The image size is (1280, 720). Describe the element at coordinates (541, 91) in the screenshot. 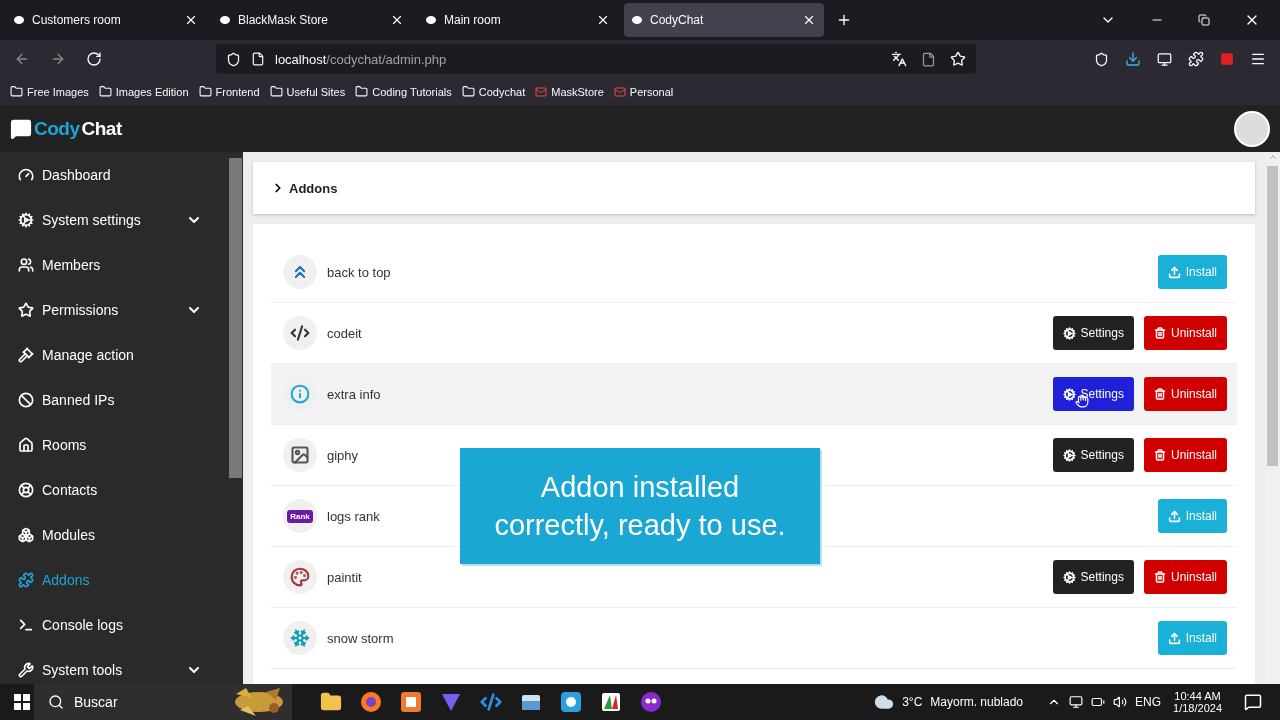

I see `mail-icon` at that location.